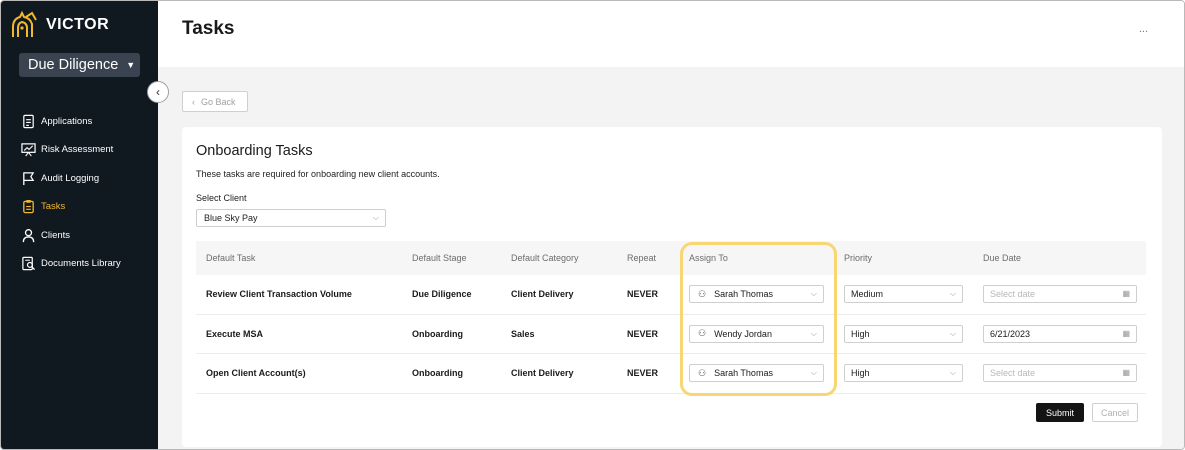  I want to click on project-selector: Due Diligence ▼, so click(79, 65).